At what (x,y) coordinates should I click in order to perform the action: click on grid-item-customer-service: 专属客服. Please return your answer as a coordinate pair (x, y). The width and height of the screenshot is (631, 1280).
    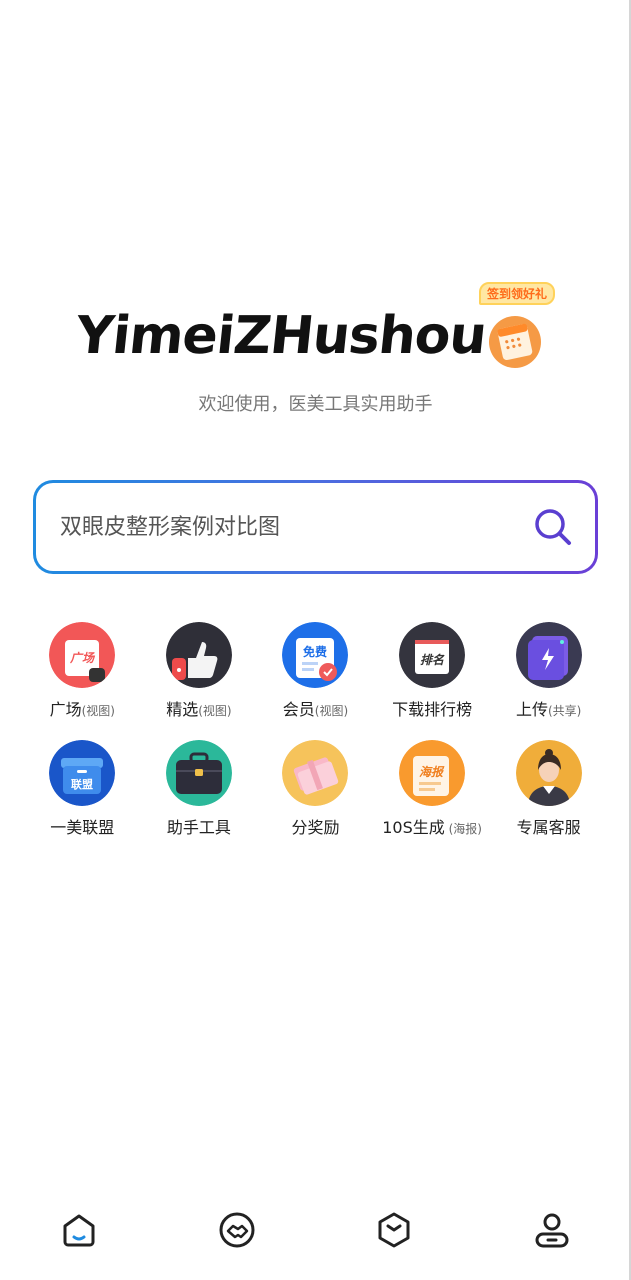
    Looking at the image, I should click on (548, 789).